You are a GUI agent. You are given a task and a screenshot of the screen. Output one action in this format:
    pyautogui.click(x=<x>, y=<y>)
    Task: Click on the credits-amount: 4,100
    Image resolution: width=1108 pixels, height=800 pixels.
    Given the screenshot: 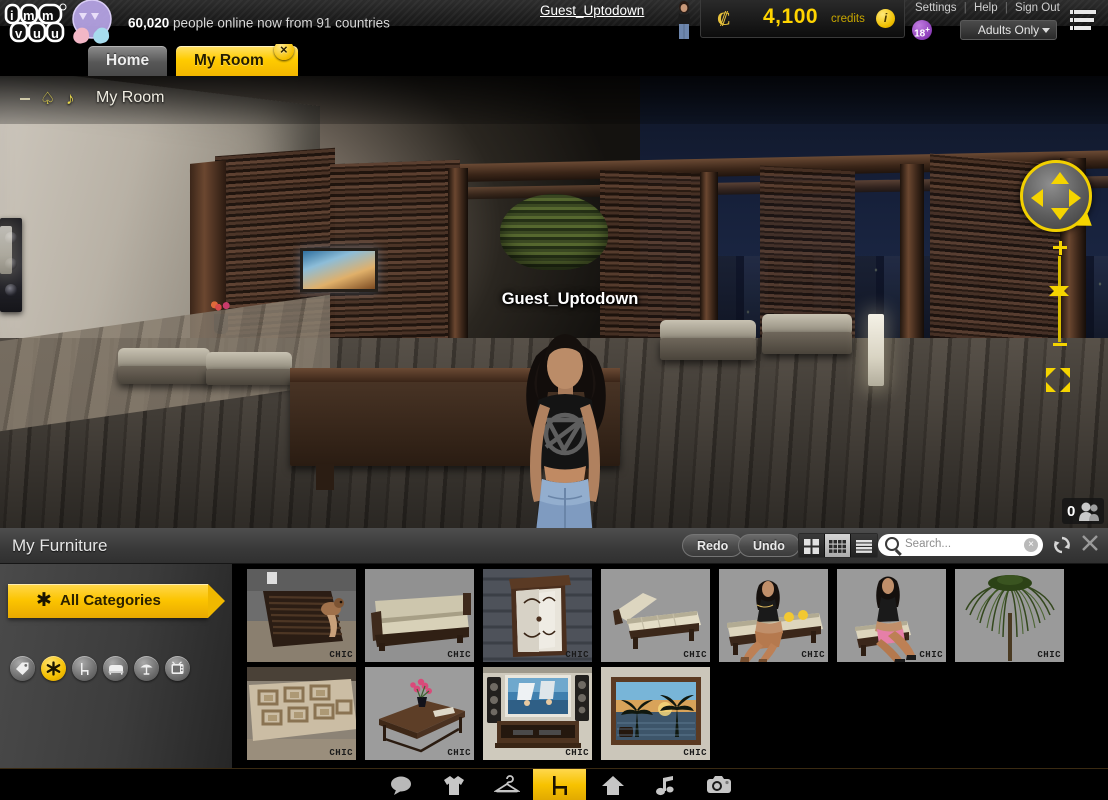 What is the action you would take?
    pyautogui.click(x=791, y=16)
    